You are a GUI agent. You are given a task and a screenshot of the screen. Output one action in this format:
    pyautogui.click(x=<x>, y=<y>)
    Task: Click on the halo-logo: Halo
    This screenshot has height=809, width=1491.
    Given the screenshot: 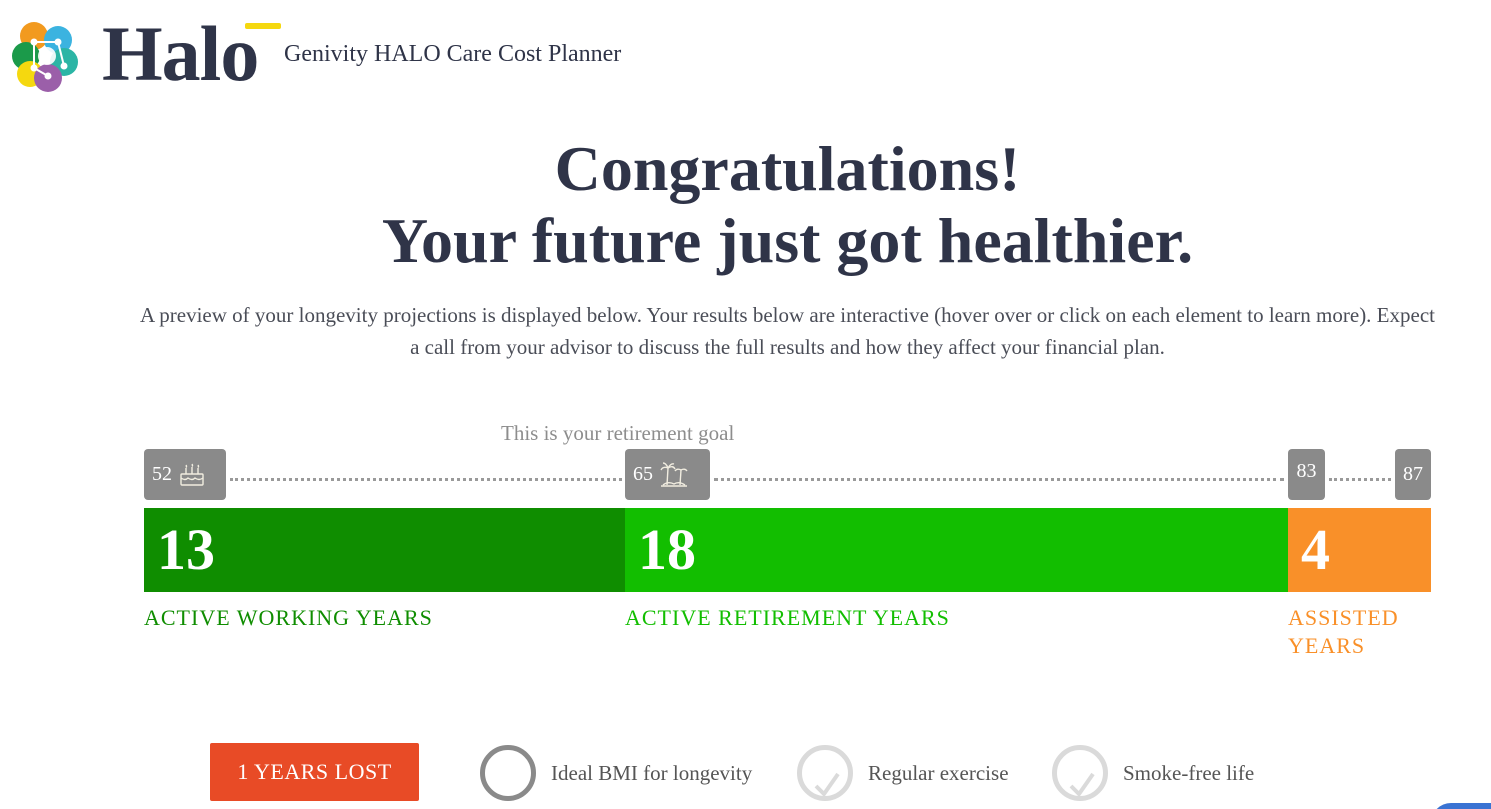 What is the action you would take?
    pyautogui.click(x=152, y=53)
    